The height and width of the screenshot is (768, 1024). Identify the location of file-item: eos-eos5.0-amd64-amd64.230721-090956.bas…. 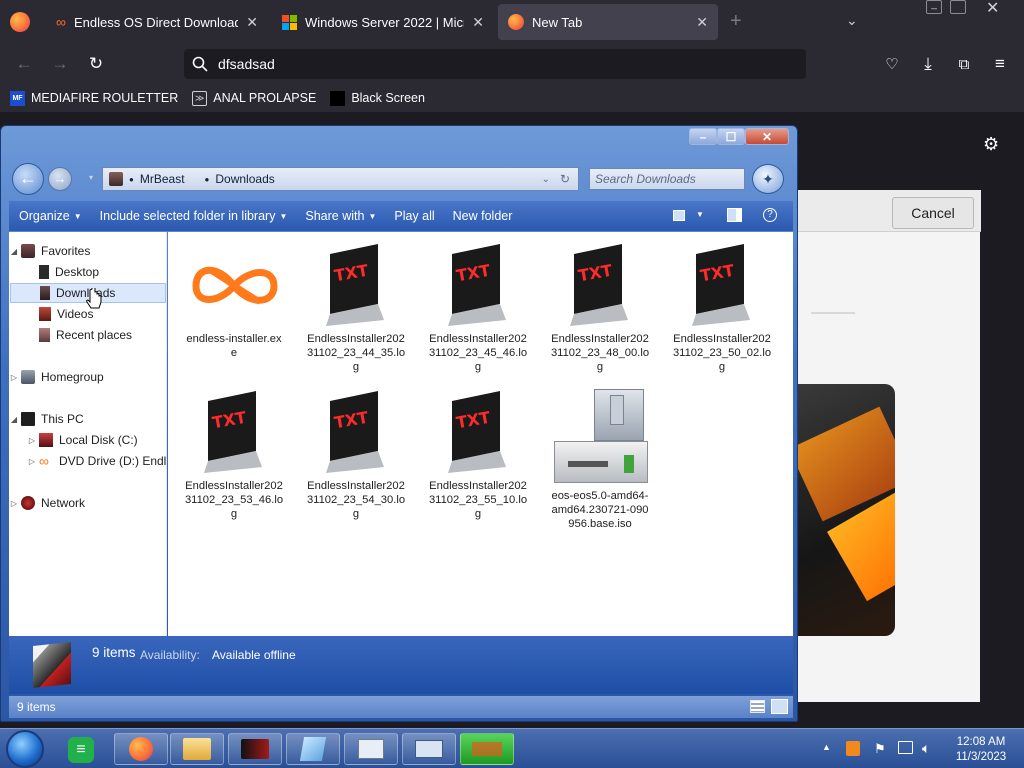
(600, 460).